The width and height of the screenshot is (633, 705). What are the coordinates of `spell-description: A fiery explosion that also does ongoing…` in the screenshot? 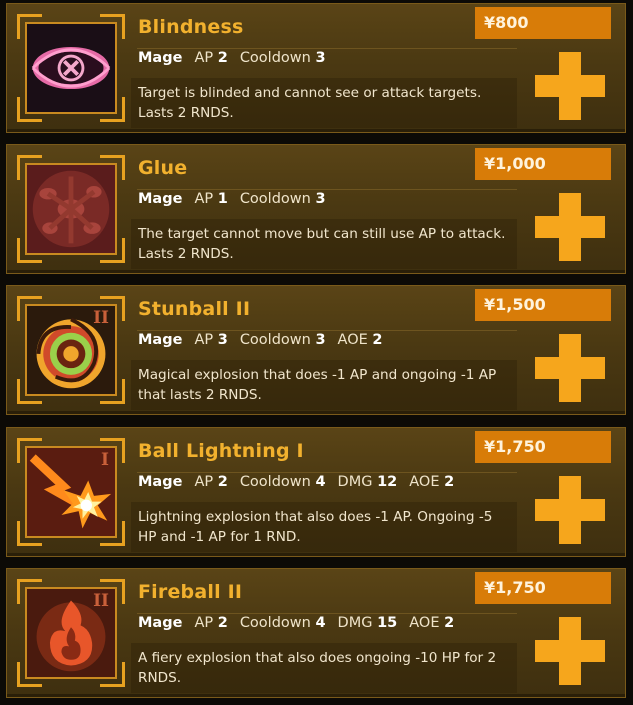 It's located at (317, 668).